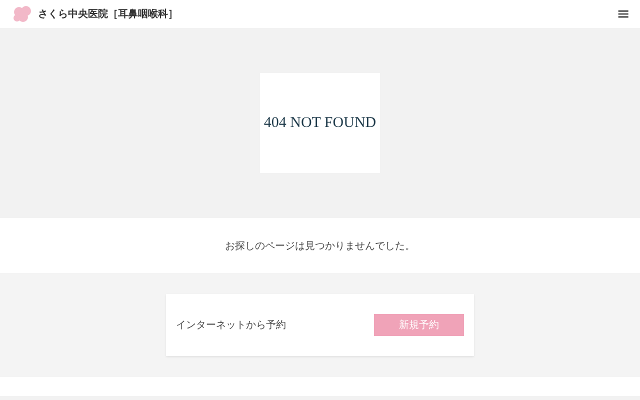 This screenshot has width=640, height=400. What do you see at coordinates (108, 14) in the screenshot?
I see `site-logo-text: さくら中央医院［耳鼻咽喉科］` at bounding box center [108, 14].